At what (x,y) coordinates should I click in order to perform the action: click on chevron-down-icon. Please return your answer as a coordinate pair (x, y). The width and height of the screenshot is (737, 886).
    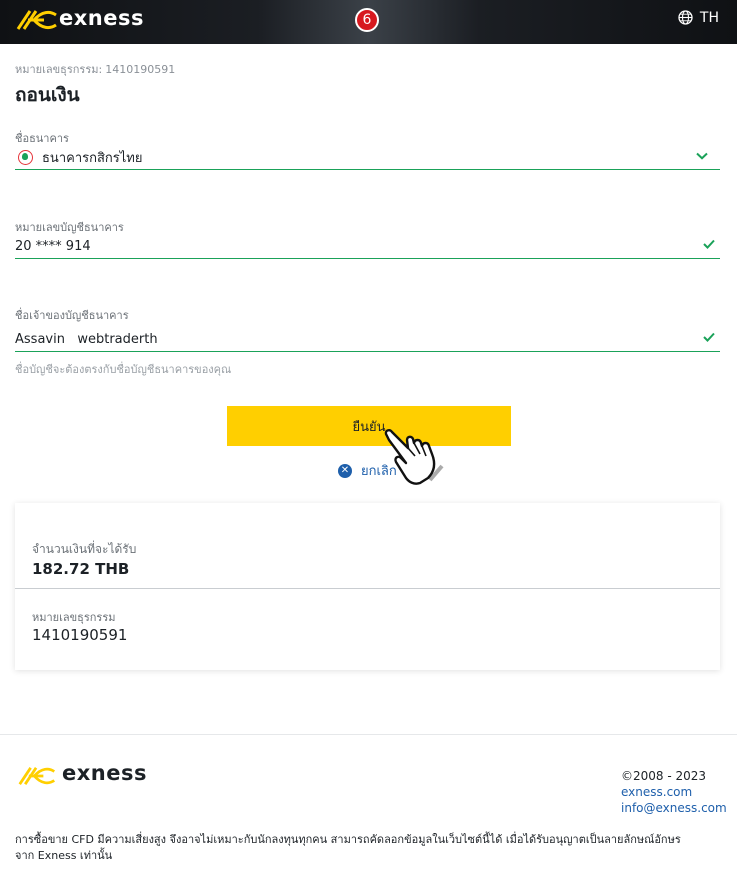
    Looking at the image, I should click on (702, 156).